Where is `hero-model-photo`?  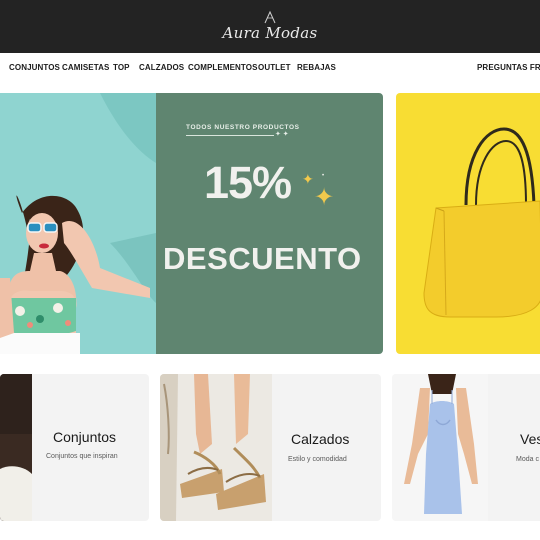 hero-model-photo is located at coordinates (78, 223).